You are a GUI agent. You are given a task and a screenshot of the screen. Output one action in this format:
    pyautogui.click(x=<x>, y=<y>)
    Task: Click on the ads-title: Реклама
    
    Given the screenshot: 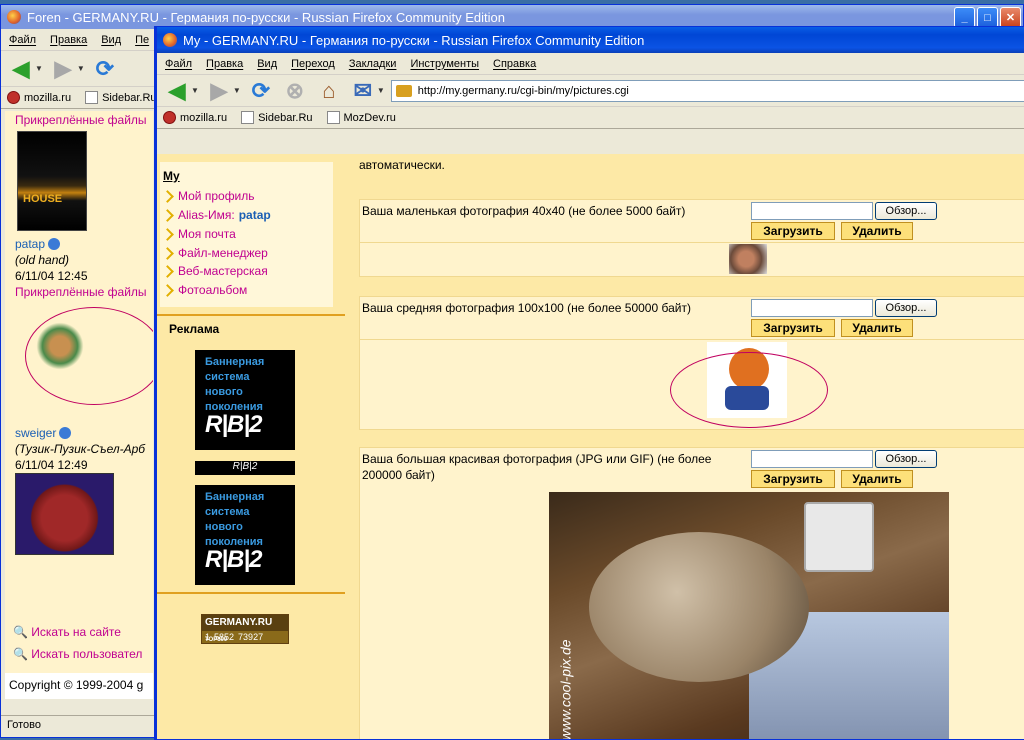 What is the action you would take?
    pyautogui.click(x=194, y=329)
    